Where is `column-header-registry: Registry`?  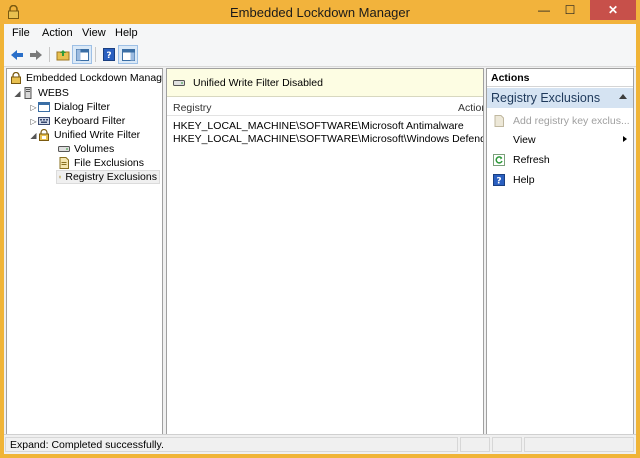
column-header-registry: Registry is located at coordinates (192, 108).